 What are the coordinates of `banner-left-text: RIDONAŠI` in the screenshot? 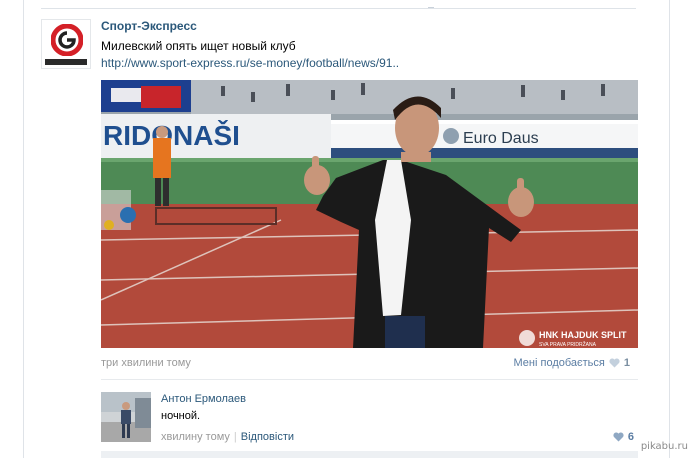 It's located at (171, 135).